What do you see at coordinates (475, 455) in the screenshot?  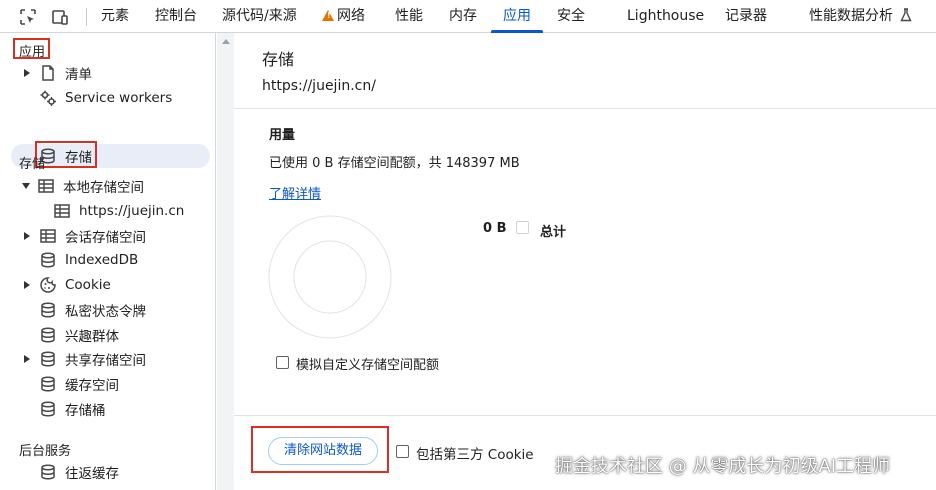 I see `include-third-party-cookie-label: 包括第三方 Cookie` at bounding box center [475, 455].